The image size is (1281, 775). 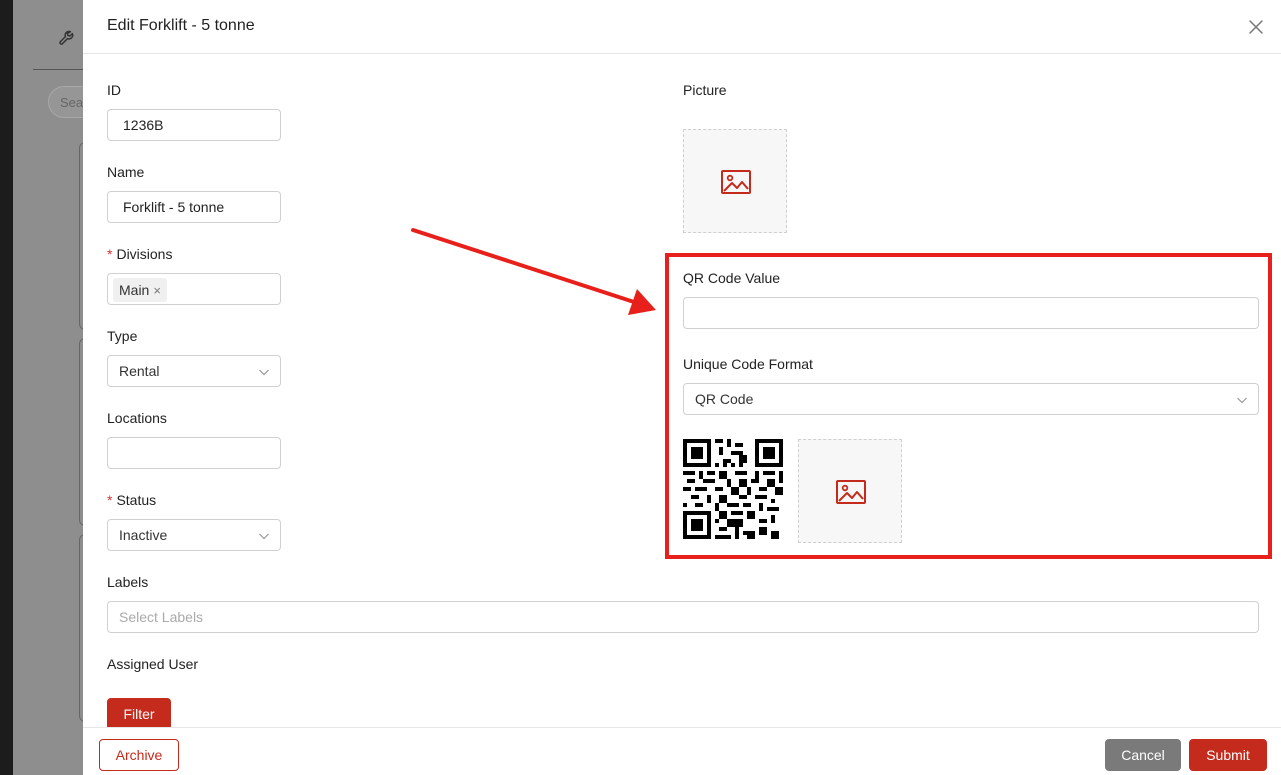 What do you see at coordinates (143, 535) in the screenshot?
I see `status-select-value: Inactive` at bounding box center [143, 535].